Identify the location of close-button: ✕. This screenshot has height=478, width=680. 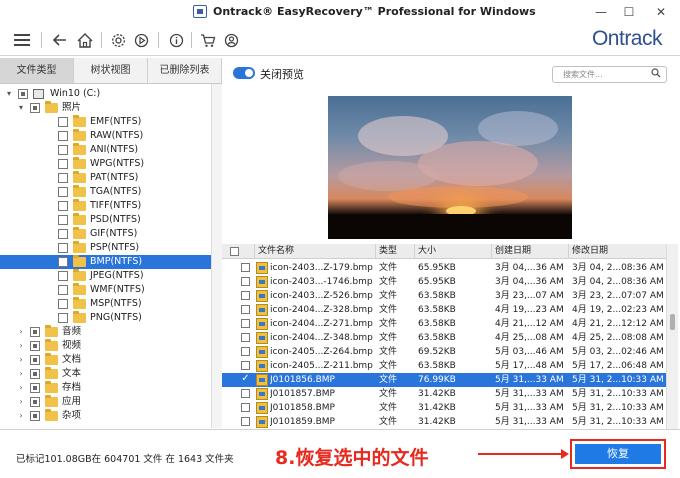
(661, 12).